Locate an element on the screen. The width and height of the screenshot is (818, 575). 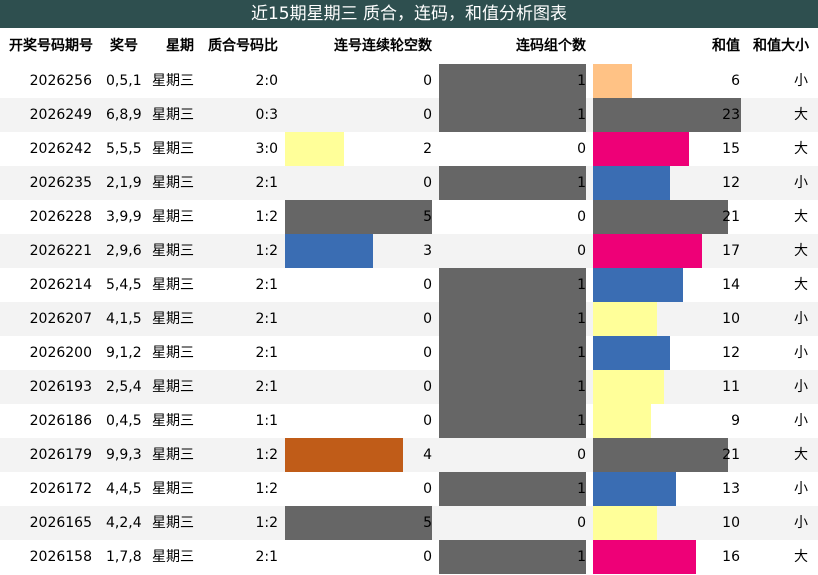
period-cell: 2026186 is located at coordinates (60, 421).